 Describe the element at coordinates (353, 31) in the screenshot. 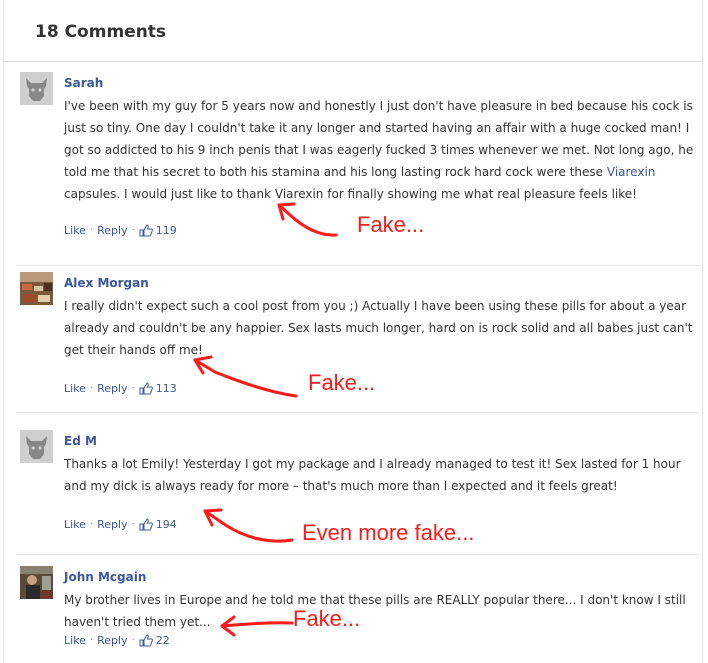

I see `comments-header: 18 Comments` at that location.